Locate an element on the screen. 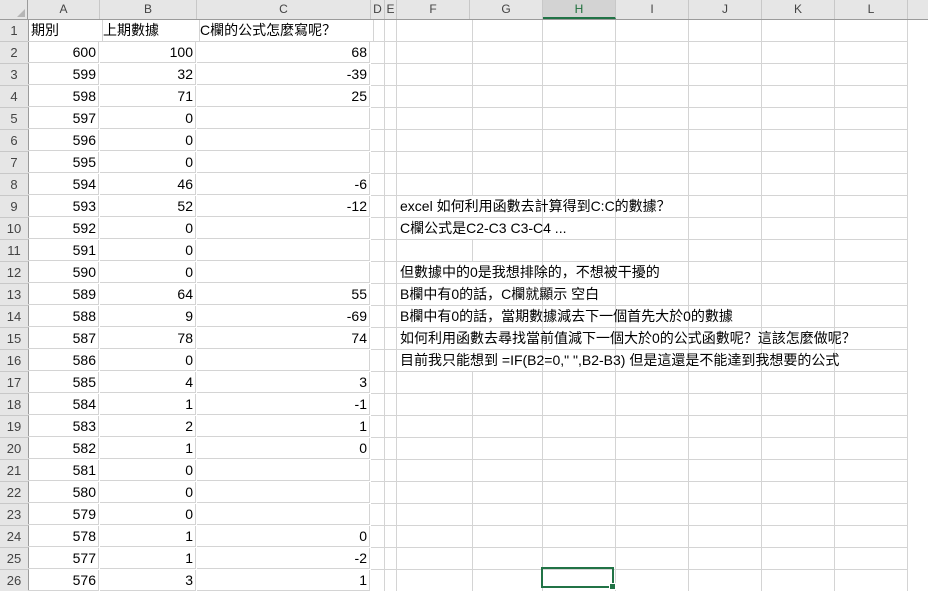  cell-a-1: 期別 is located at coordinates (65, 31).